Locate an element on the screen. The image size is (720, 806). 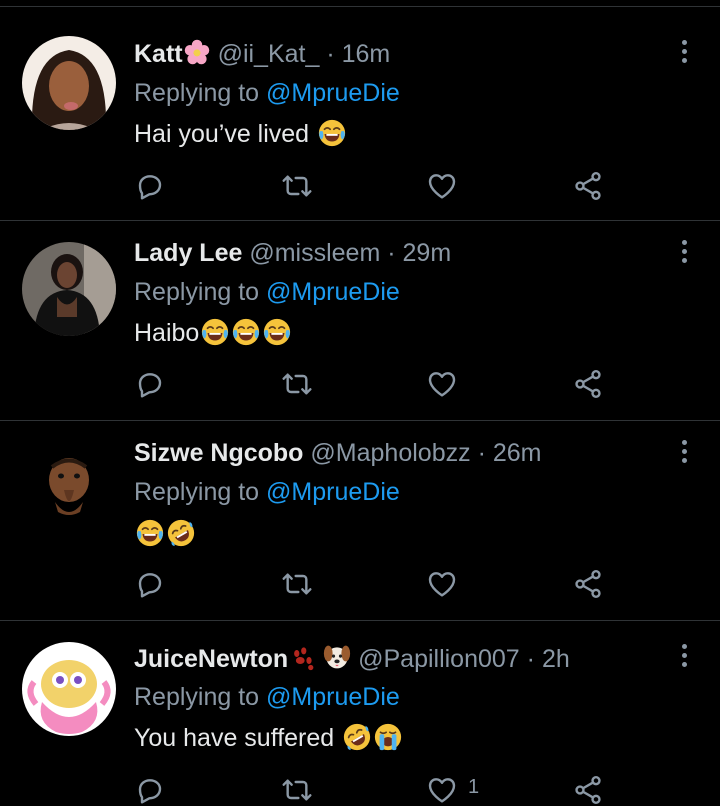
display-name: JuiceNewton is located at coordinates (211, 659).